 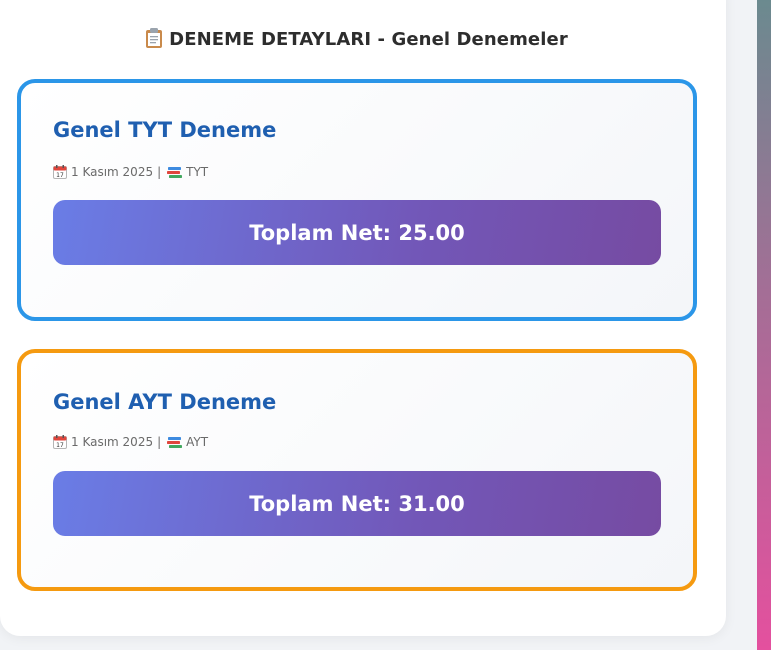 I want to click on total-net-banner: Toplam Net: 31.00, so click(x=357, y=503).